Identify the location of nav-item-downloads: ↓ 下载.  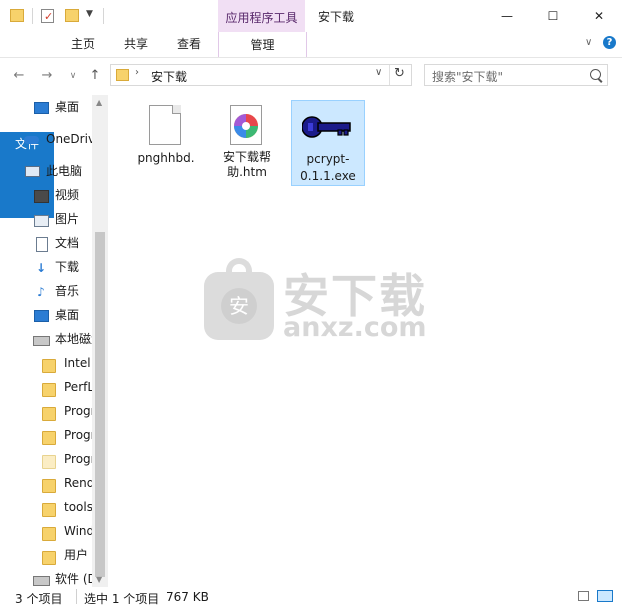
(56, 267).